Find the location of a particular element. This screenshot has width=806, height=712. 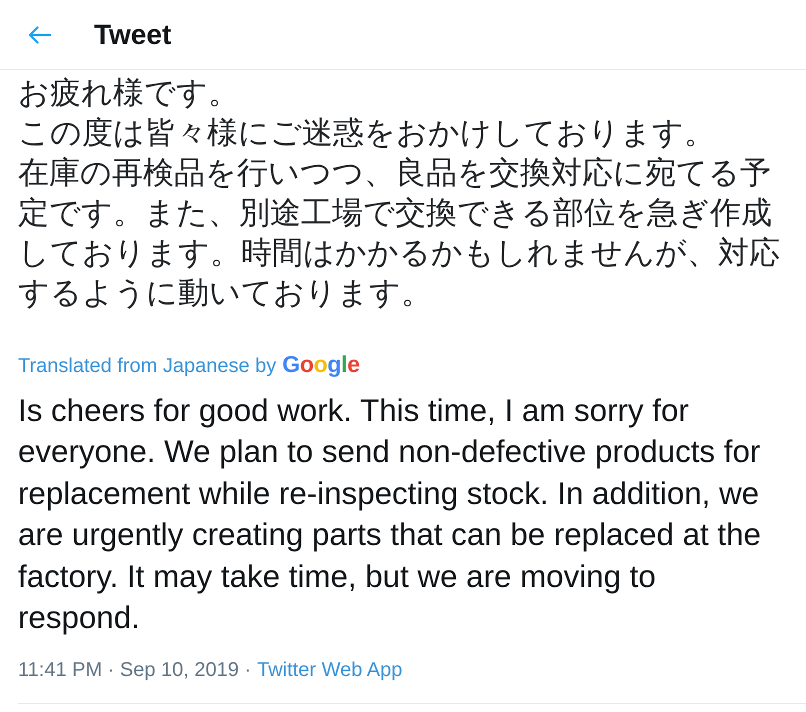

original-tweet-text: お疲れ様です。 is located at coordinates (129, 93).